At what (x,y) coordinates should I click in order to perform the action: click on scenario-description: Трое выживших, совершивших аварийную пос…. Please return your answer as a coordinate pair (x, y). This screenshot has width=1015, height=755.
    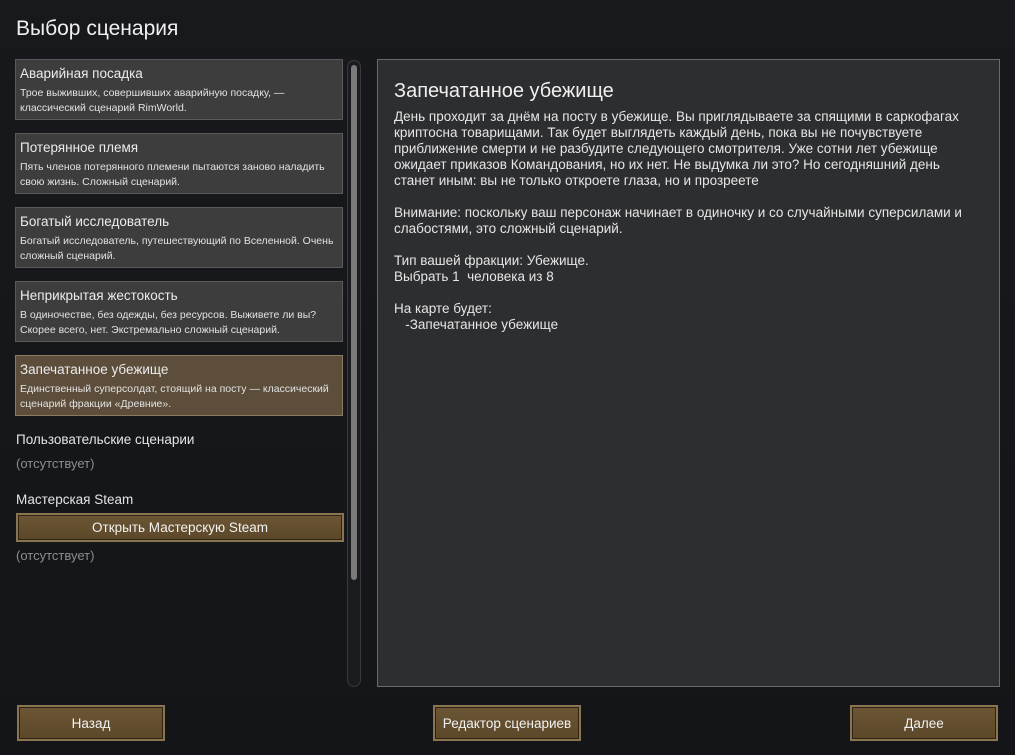
    Looking at the image, I should click on (152, 100).